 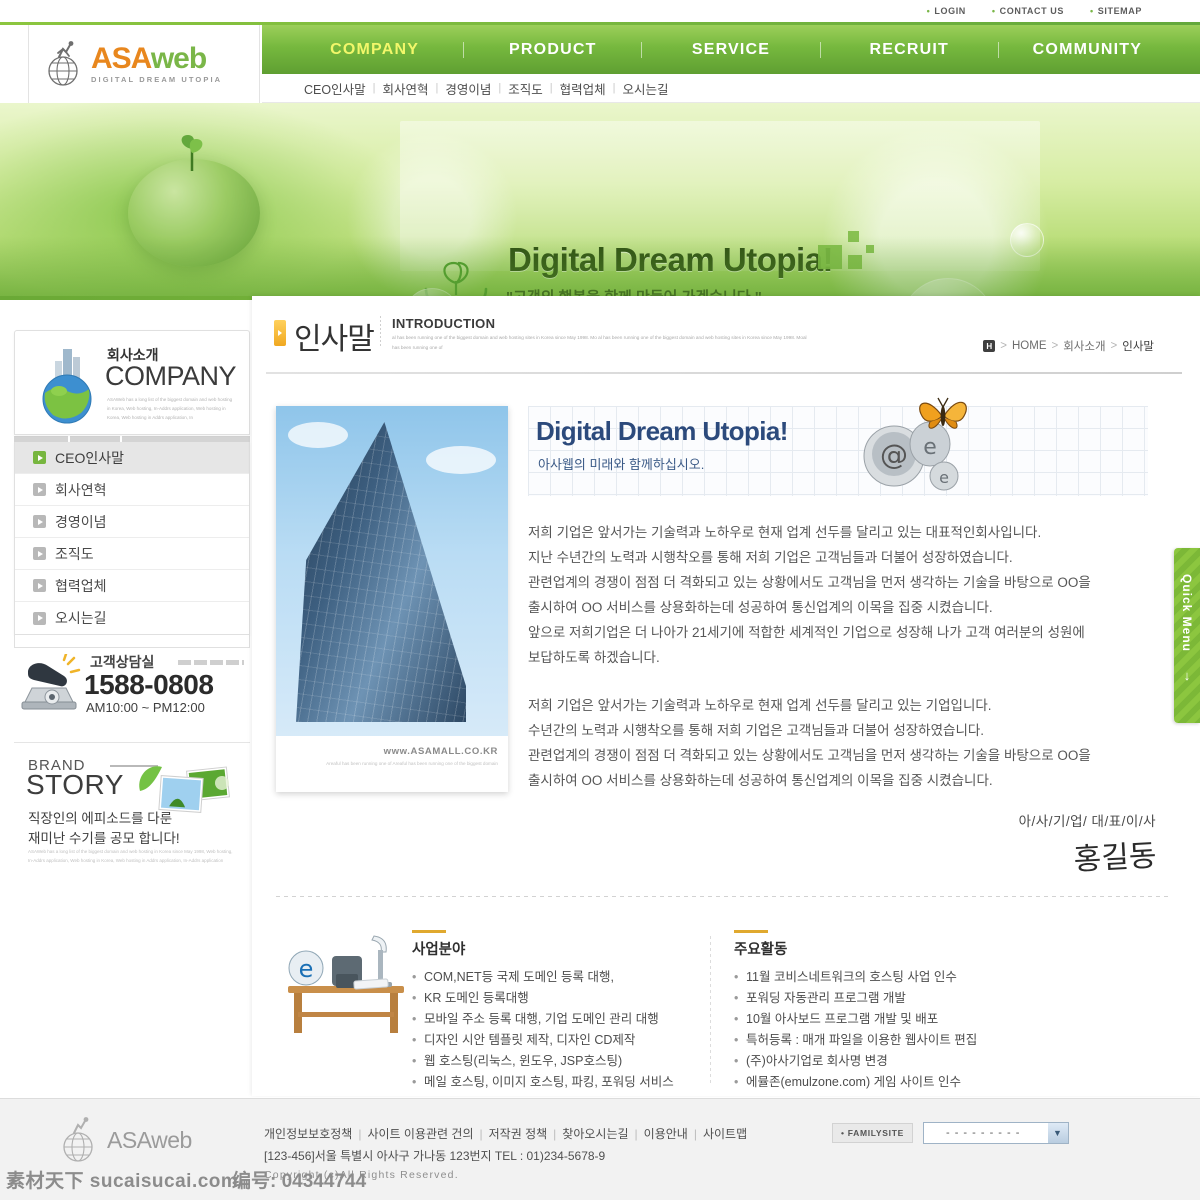 I want to click on quick-menu-tab: Quick Menu ↓, so click(x=1187, y=635).